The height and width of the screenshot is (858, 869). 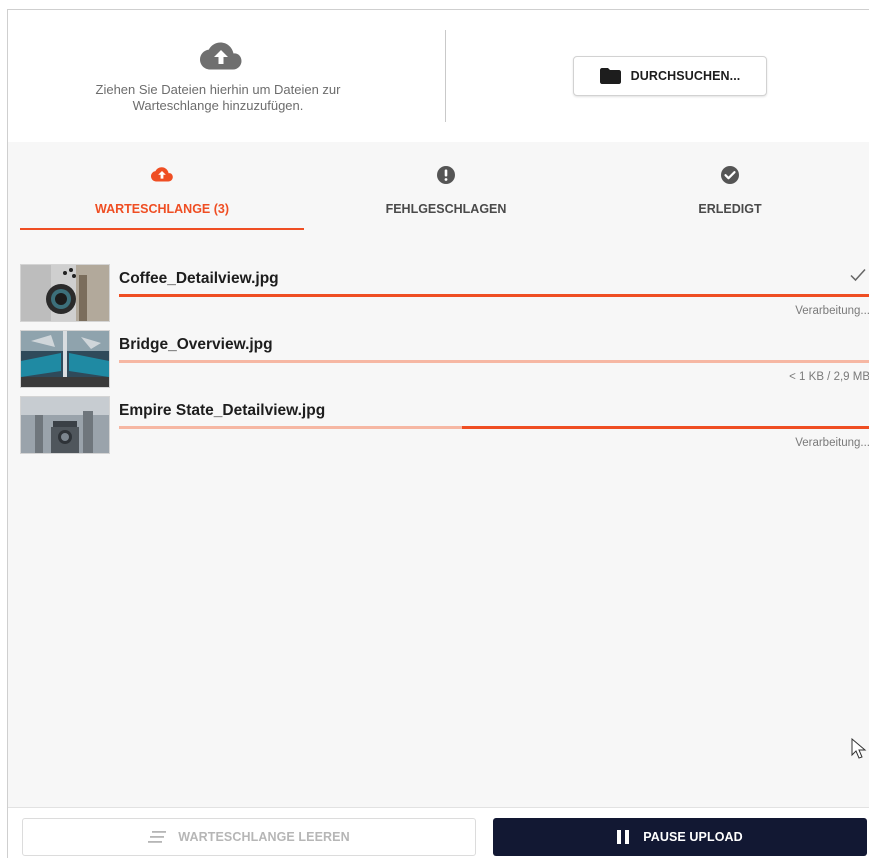 I want to click on bridge-thumbnail-image, so click(x=65, y=359).